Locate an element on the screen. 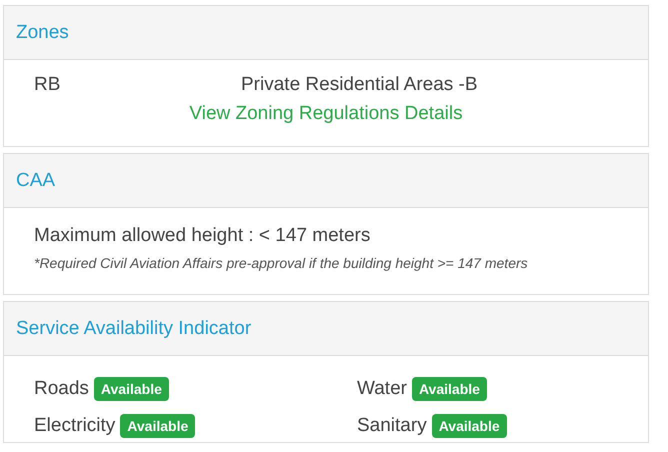 Image resolution: width=668 pixels, height=452 pixels. panel-title: CAA is located at coordinates (36, 181).